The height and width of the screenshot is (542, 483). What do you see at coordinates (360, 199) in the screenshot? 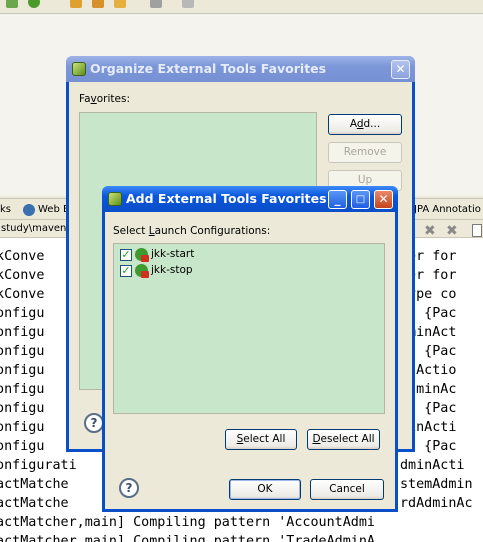
I see `maximize-icon: □` at bounding box center [360, 199].